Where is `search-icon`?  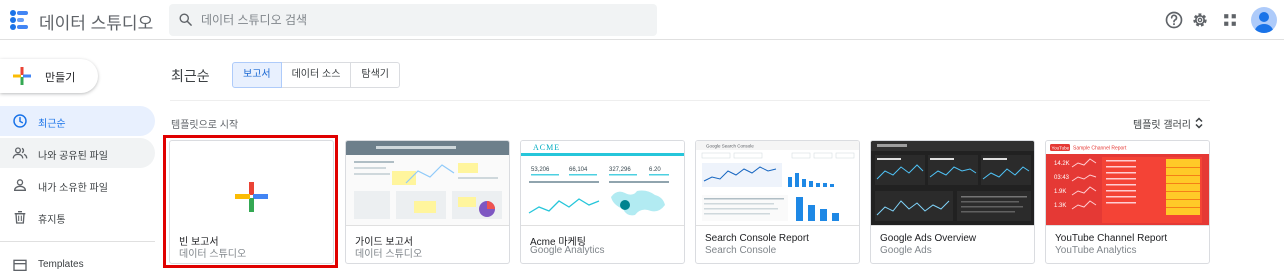 search-icon is located at coordinates (185, 19).